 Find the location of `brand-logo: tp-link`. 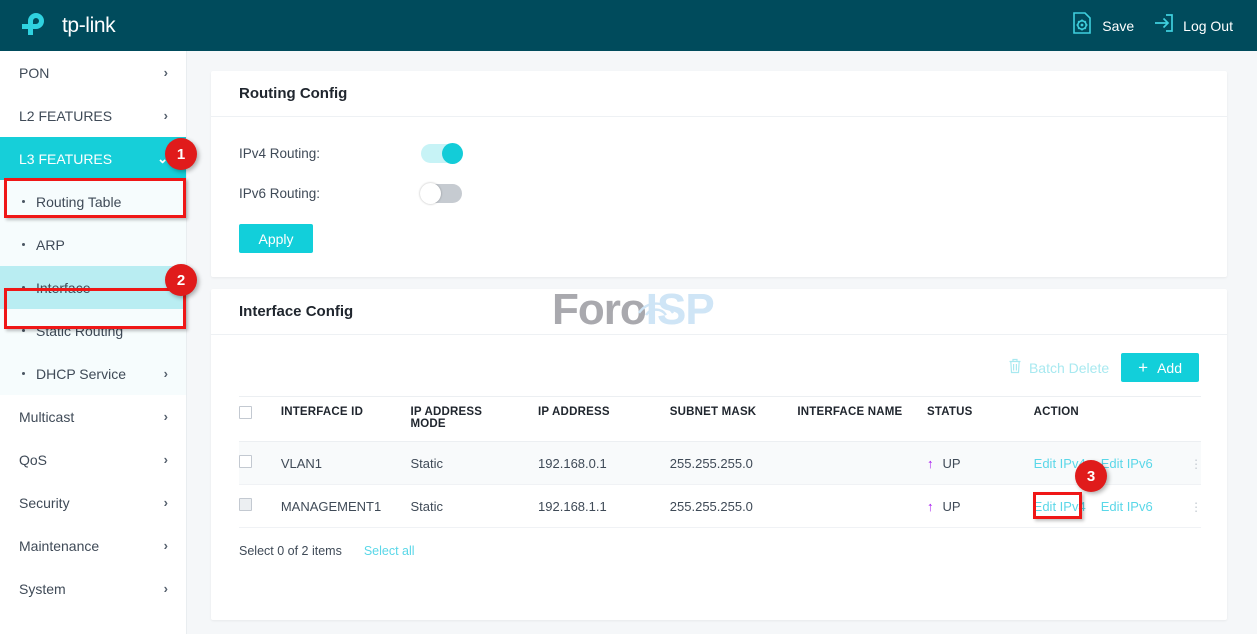

brand-logo: tp-link is located at coordinates (69, 25).